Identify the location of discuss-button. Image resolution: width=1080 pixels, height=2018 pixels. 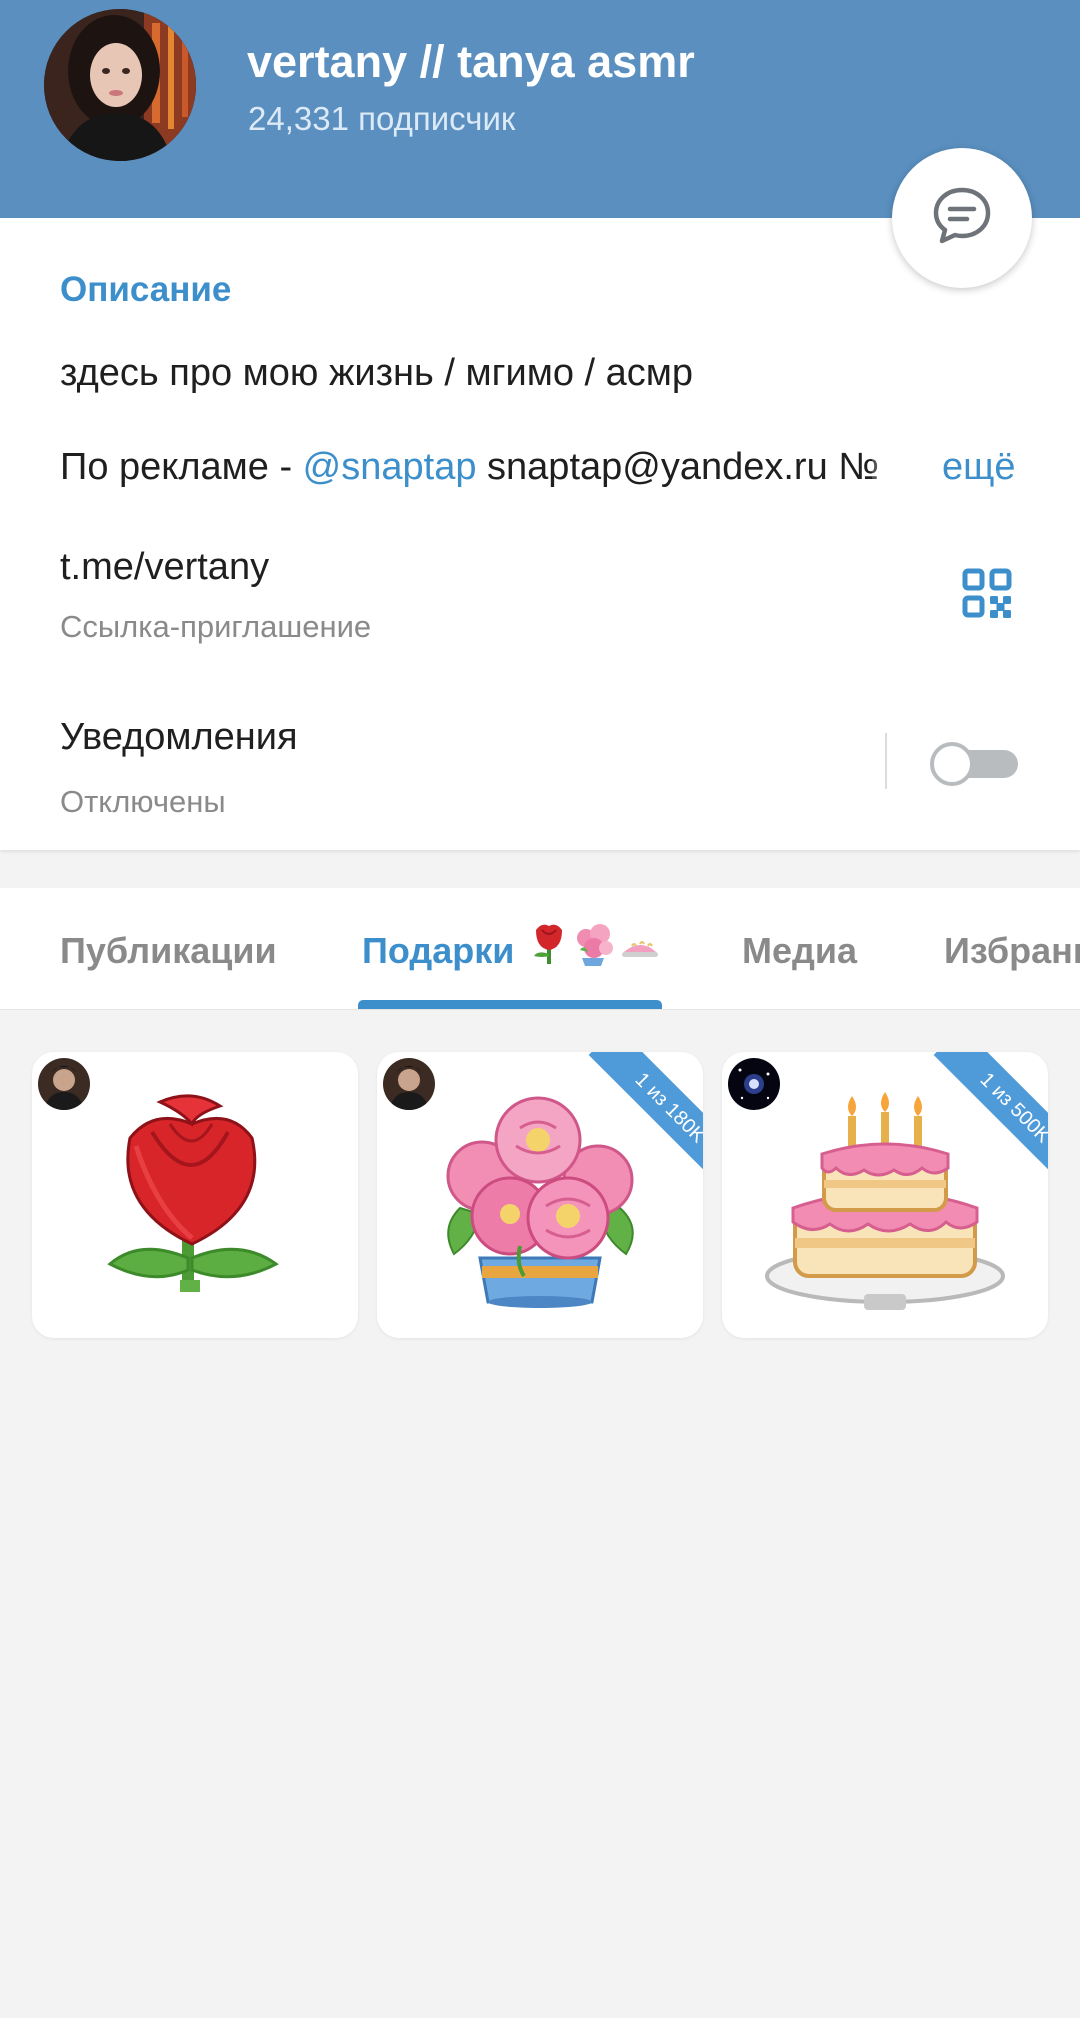
(962, 218).